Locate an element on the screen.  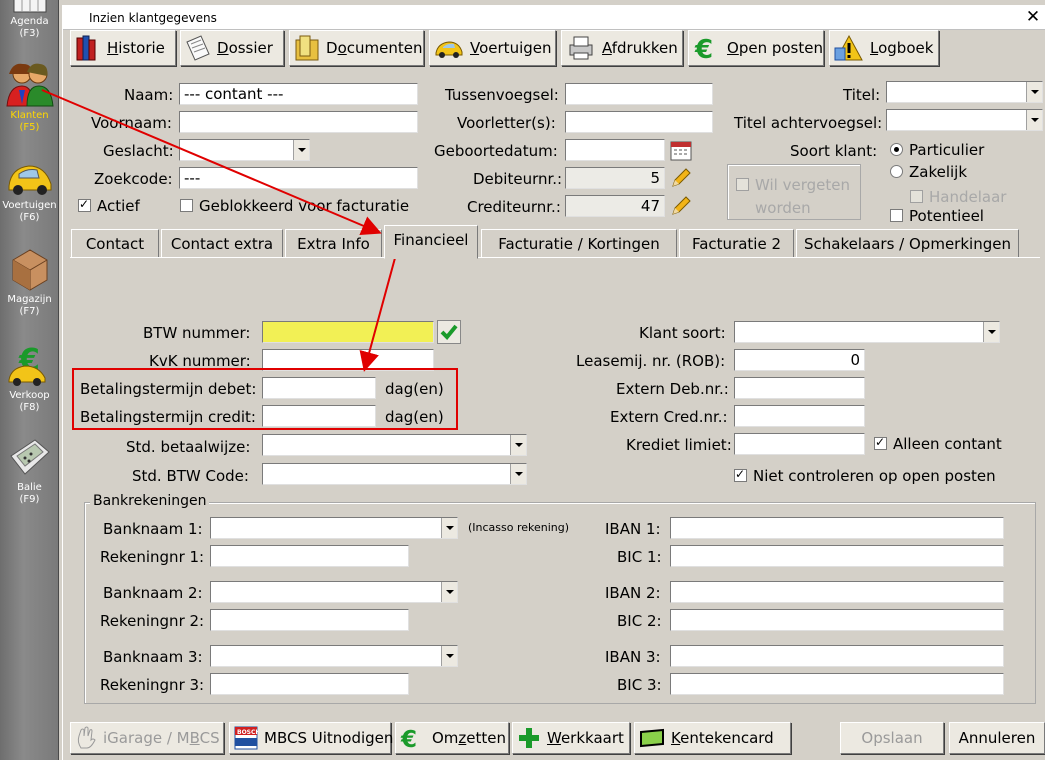
voorletters-input is located at coordinates (639, 122).